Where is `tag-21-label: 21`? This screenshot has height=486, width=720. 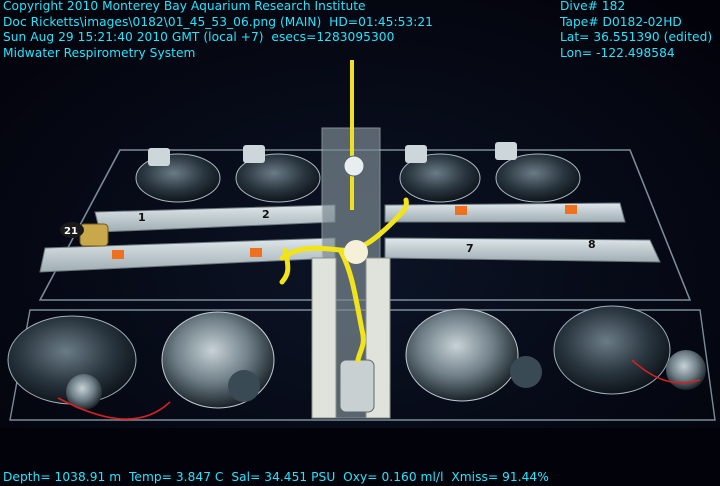
tag-21-label: 21 is located at coordinates (71, 231).